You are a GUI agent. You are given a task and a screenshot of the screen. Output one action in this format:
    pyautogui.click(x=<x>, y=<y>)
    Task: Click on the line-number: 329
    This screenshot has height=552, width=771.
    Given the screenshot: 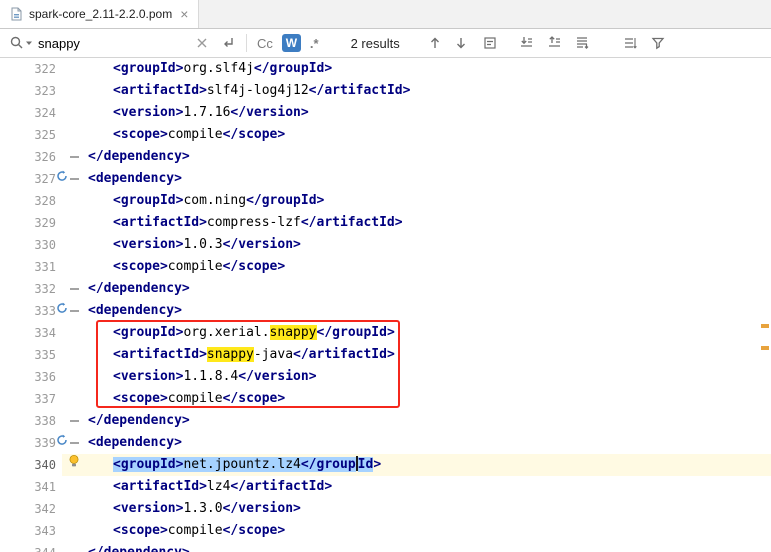 What is the action you would take?
    pyautogui.click(x=45, y=223)
    